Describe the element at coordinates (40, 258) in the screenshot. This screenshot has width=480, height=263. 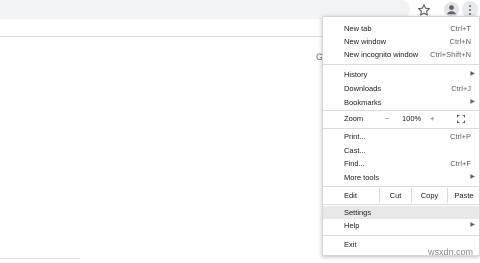
I see `page-bottom-line` at that location.